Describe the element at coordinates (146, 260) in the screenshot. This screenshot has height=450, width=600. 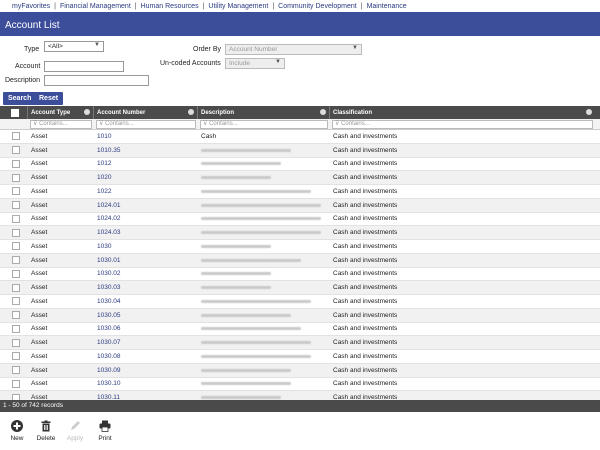
I see `cell-account-number: 1030.01` at that location.